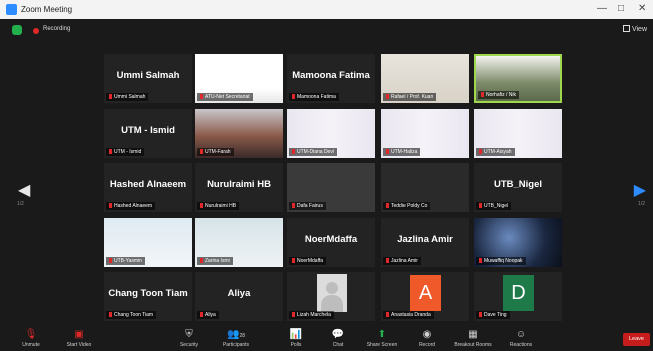  What do you see at coordinates (217, 261) in the screenshot?
I see `participant-name-text: Zarina Ismi` at bounding box center [217, 261].